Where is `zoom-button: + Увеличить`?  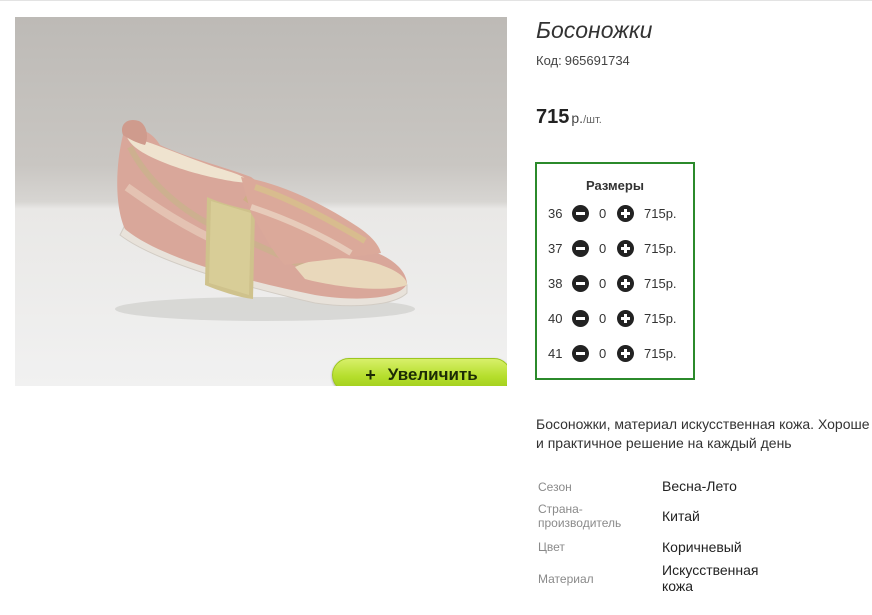 zoom-button: + Увеличить is located at coordinates (419, 372).